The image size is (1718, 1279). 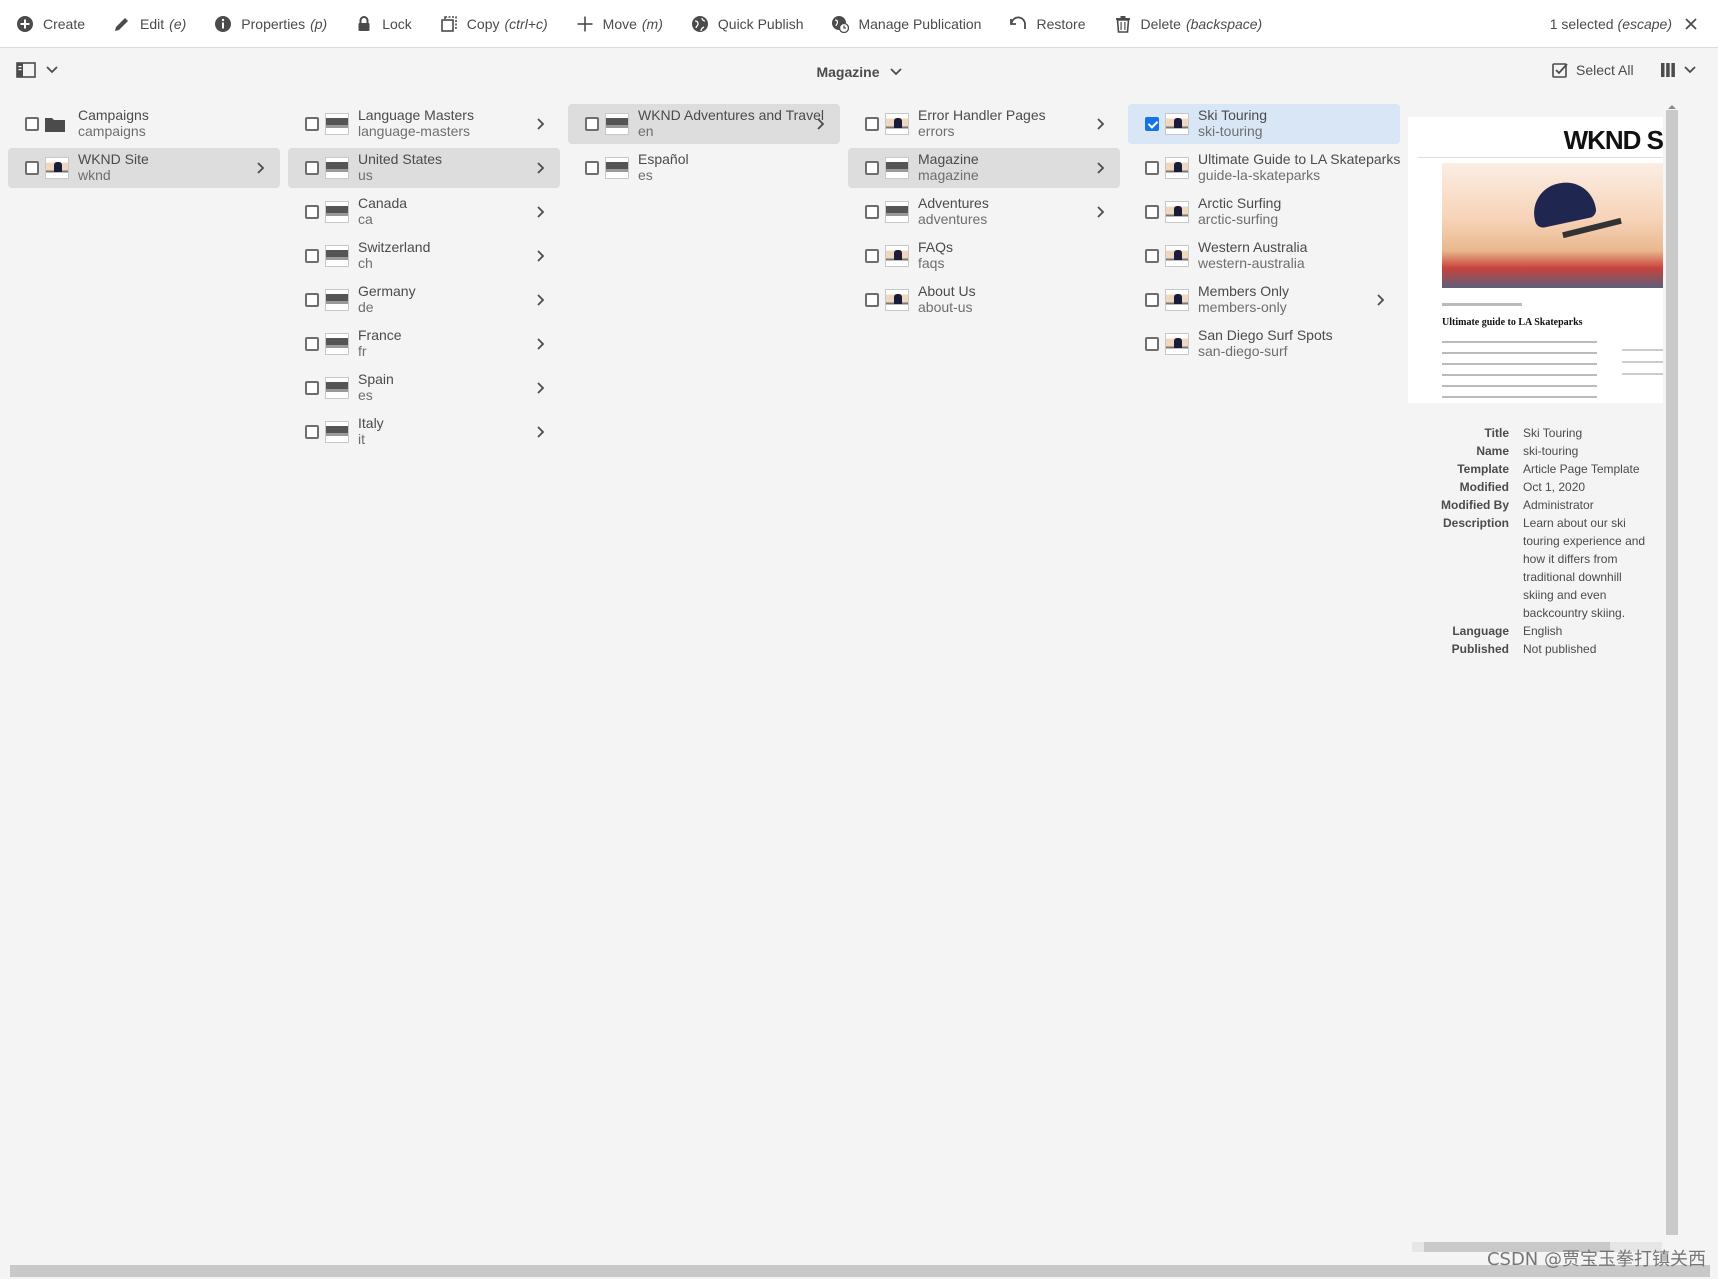 What do you see at coordinates (984, 168) in the screenshot?
I see `list-item-magazine: Magazine magazine` at bounding box center [984, 168].